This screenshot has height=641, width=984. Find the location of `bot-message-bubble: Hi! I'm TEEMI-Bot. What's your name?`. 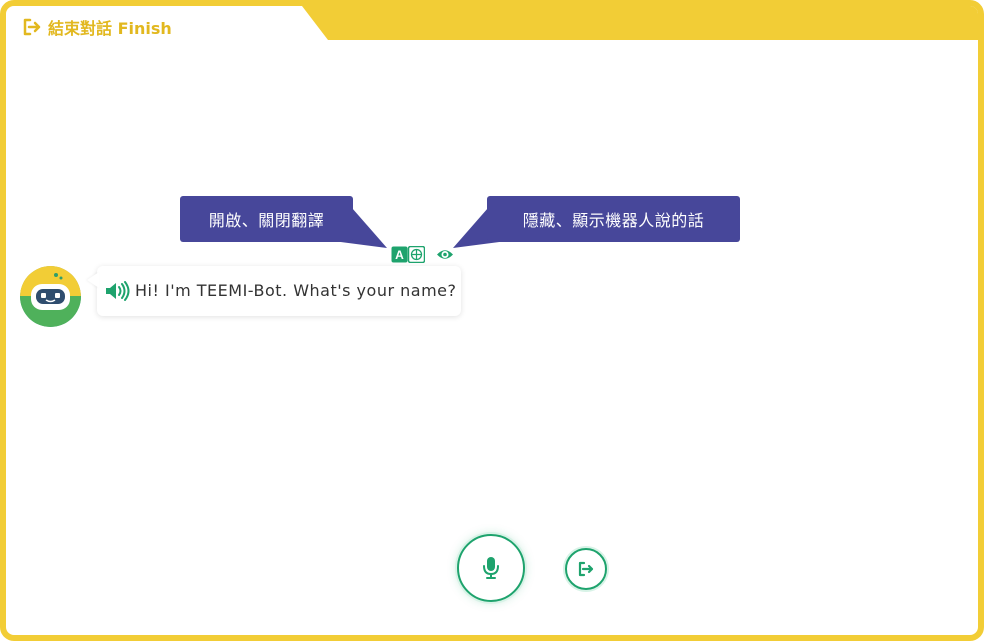

bot-message-bubble: Hi! I'm TEEMI-Bot. What's your name? is located at coordinates (279, 291).